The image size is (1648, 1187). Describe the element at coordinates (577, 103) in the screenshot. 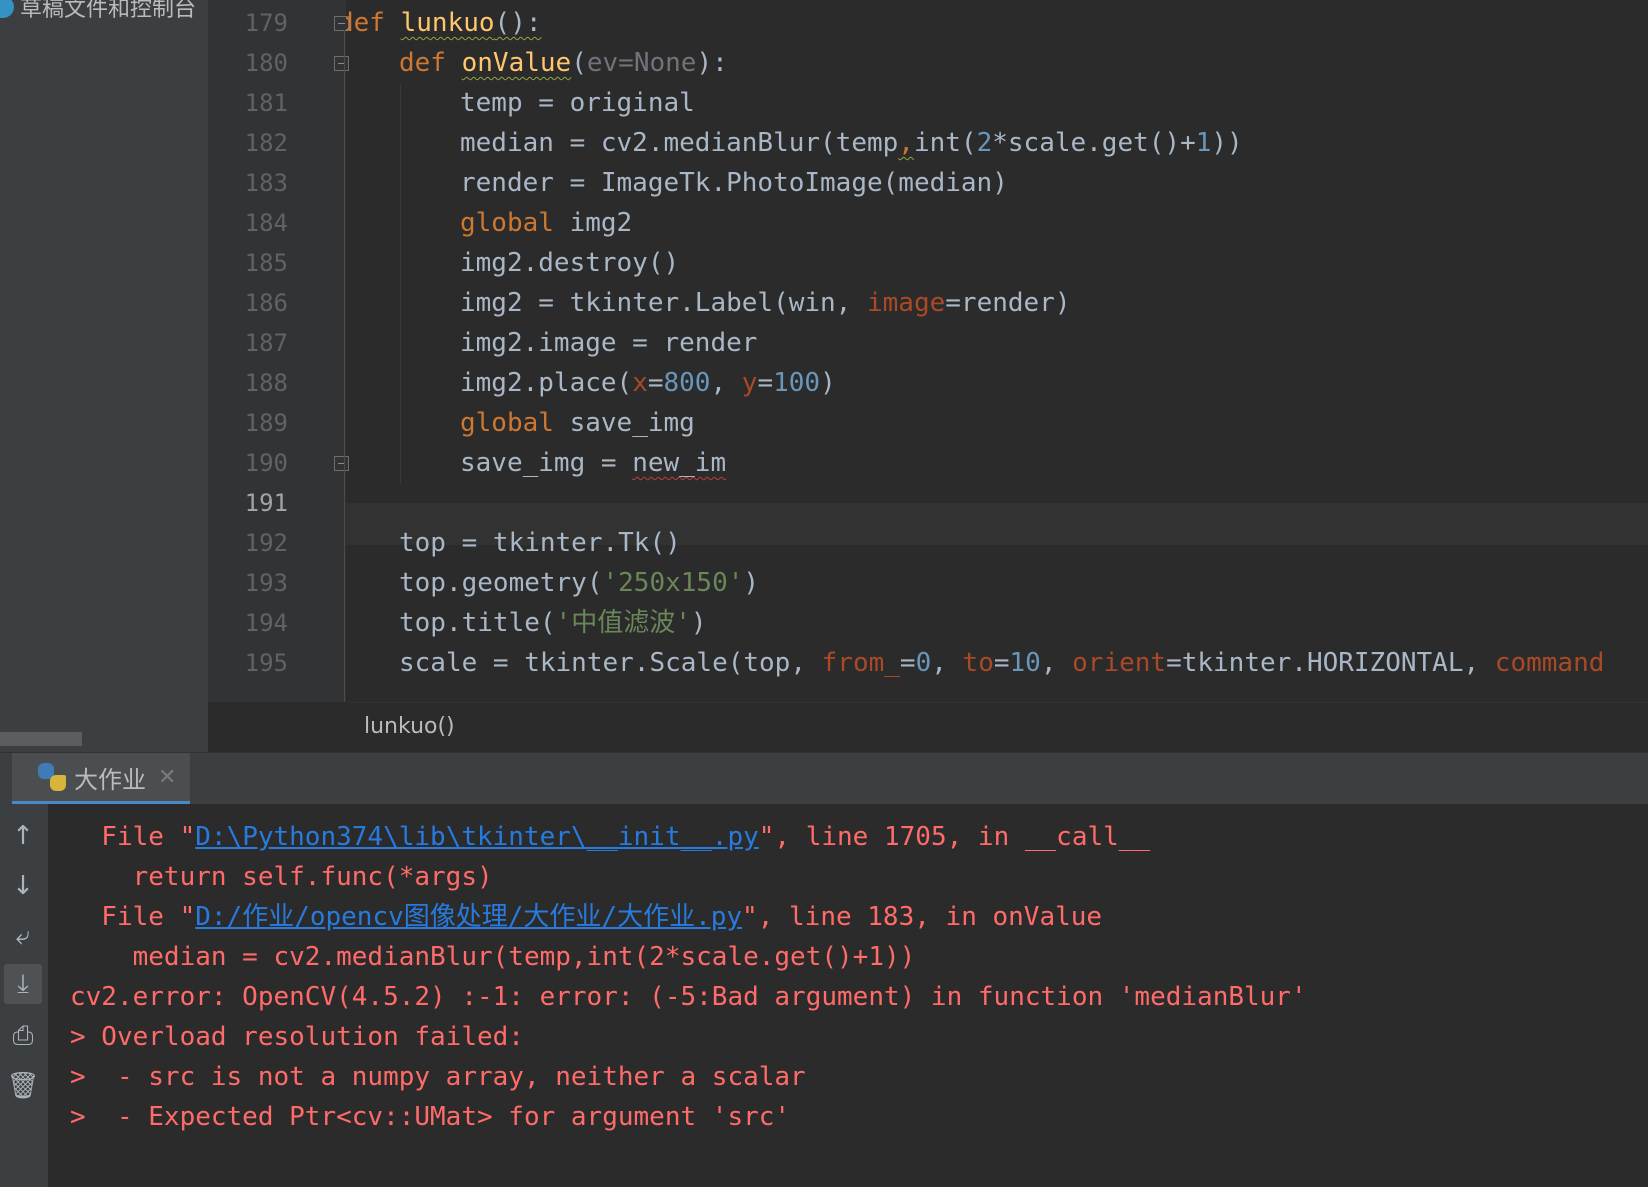

I see `code-line-181: temp = original` at that location.